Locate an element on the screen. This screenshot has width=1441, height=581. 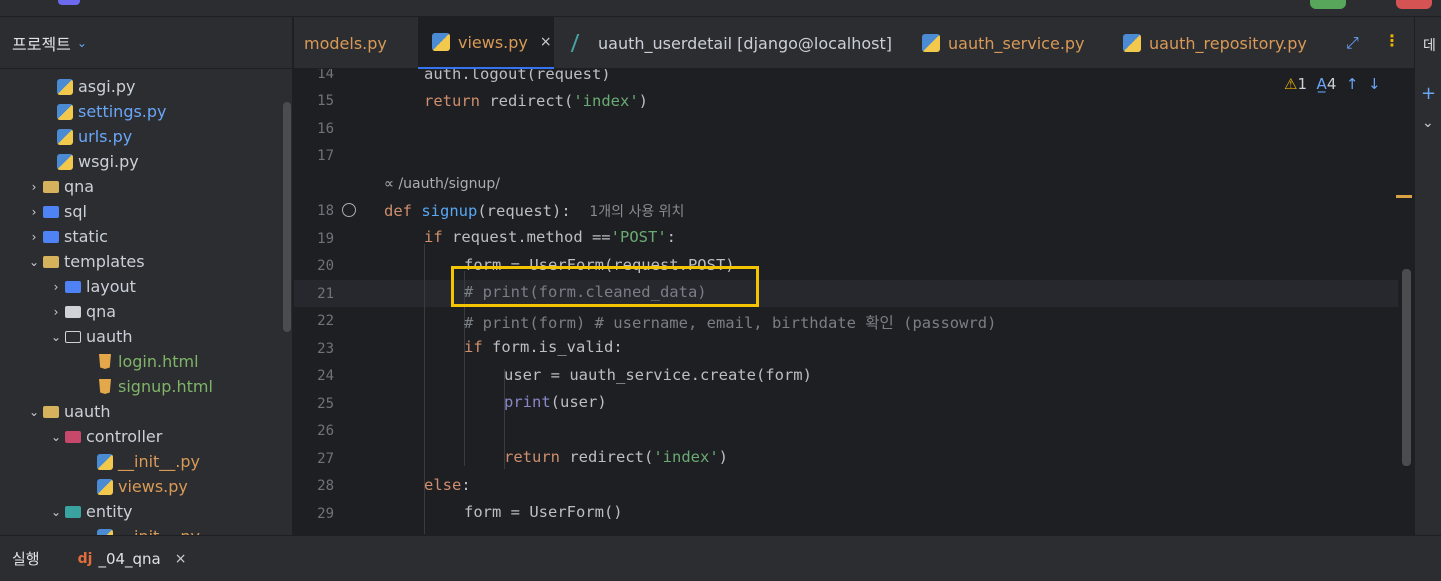
tree-item-asgi: asgi.py is located at coordinates (95, 86).